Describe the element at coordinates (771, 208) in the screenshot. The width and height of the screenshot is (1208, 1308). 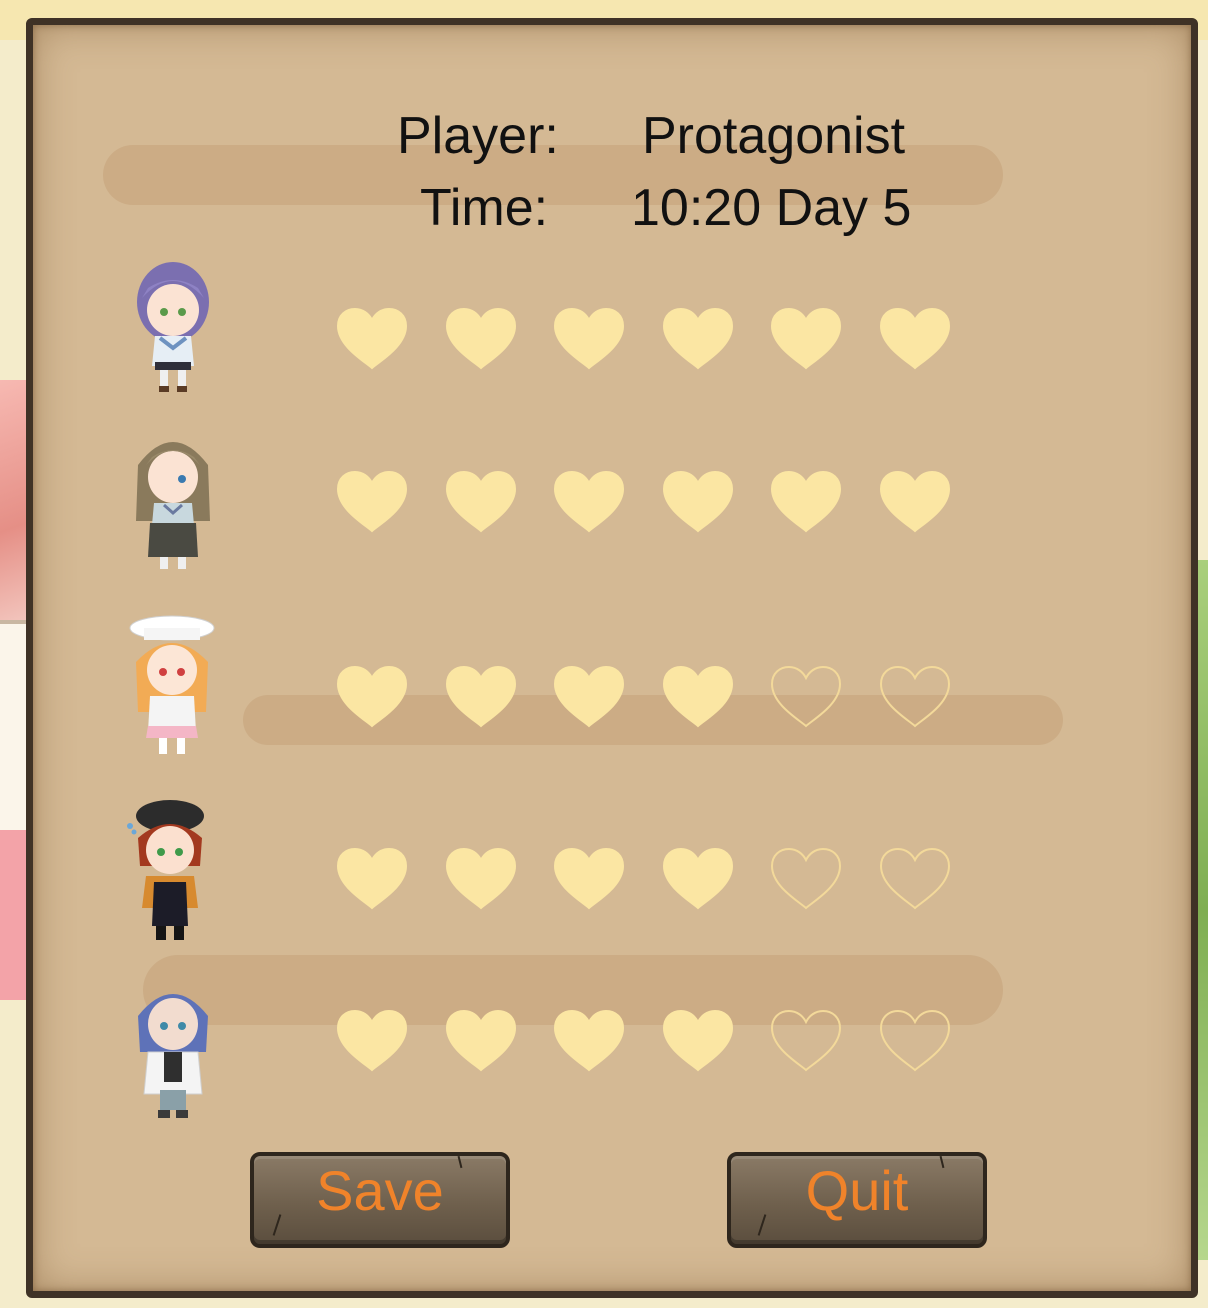
I see `time-value: 10:20 Day 5` at that location.